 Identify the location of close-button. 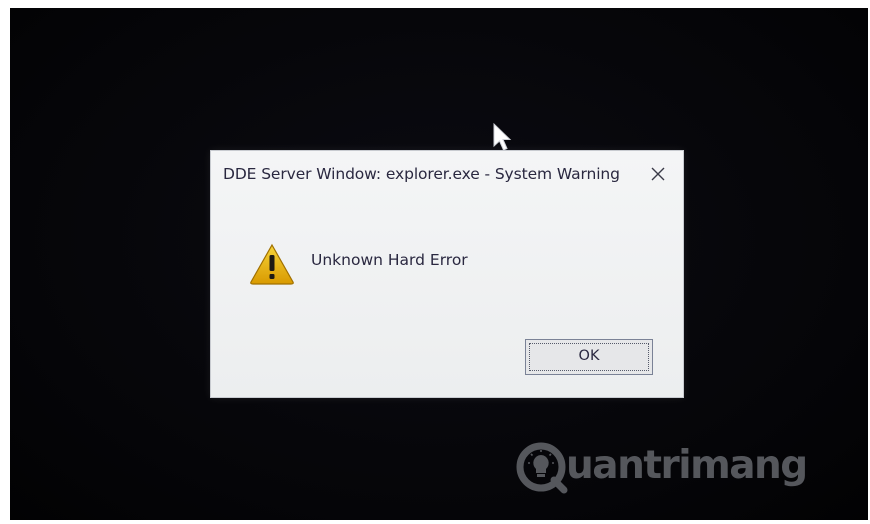
(658, 174).